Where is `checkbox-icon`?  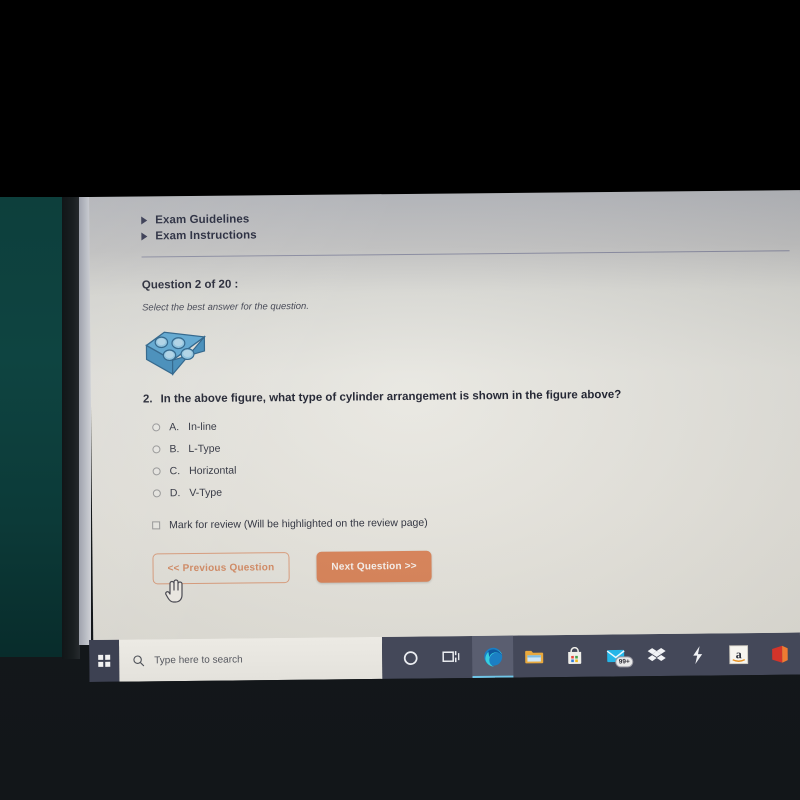
checkbox-icon is located at coordinates (156, 525).